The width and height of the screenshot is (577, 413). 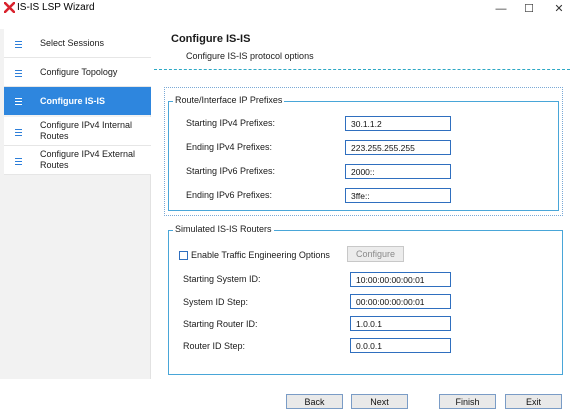 What do you see at coordinates (400, 279) in the screenshot?
I see `start-system-id-input` at bounding box center [400, 279].